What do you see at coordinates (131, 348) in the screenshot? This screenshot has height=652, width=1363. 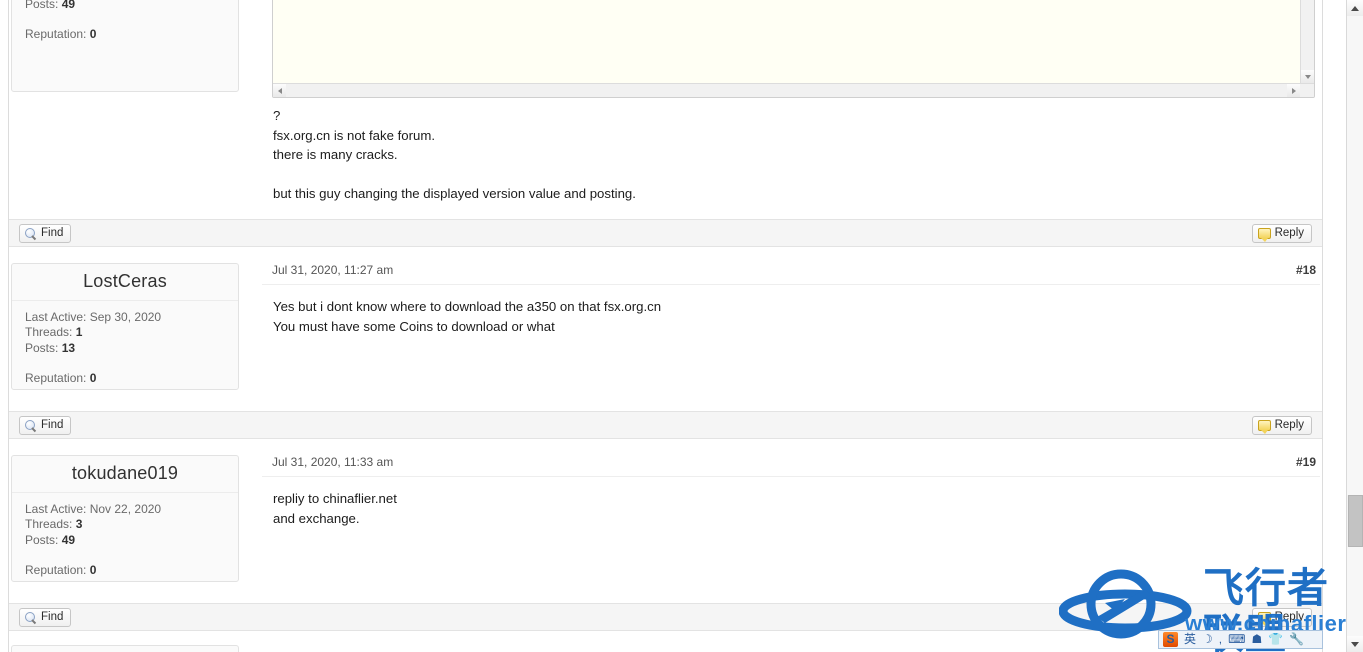 I see `posts-stat: Posts: 13` at bounding box center [131, 348].